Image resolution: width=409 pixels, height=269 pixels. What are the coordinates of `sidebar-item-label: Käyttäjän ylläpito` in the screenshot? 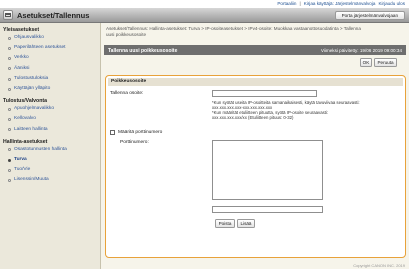 It's located at (32, 88).